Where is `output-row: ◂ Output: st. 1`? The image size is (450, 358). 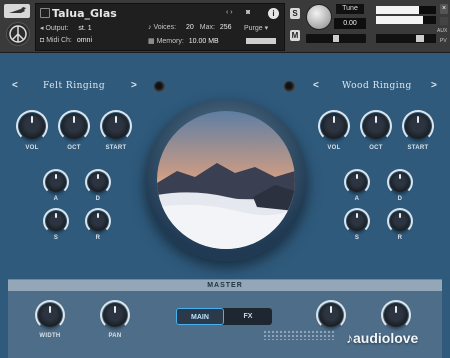
output-row: ◂ Output: st. 1 is located at coordinates (66, 29).